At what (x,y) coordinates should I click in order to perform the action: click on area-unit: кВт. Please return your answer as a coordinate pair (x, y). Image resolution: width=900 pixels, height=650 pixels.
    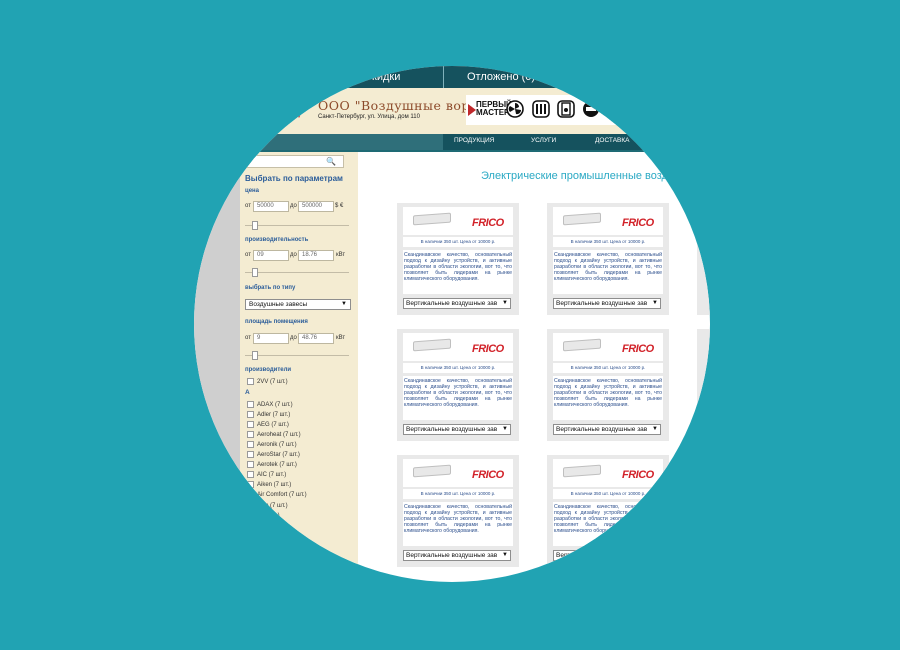
    Looking at the image, I should click on (341, 338).